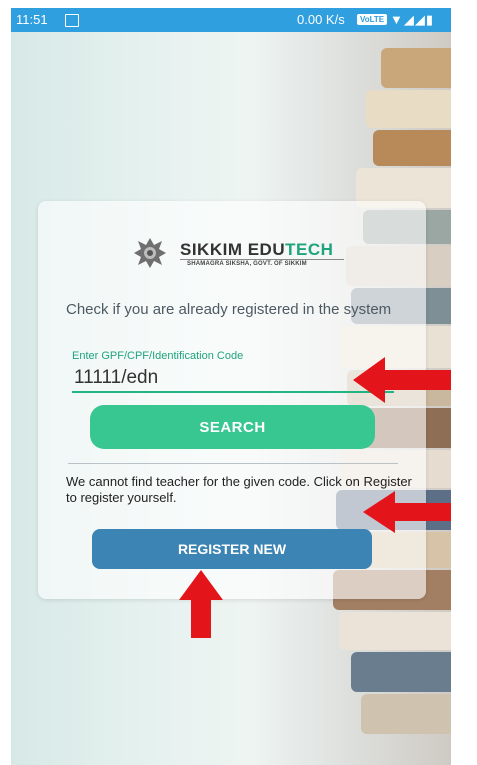 The width and height of the screenshot is (477, 765). What do you see at coordinates (257, 249) in the screenshot?
I see `brand-title: SIKKIM EDUTECH` at bounding box center [257, 249].